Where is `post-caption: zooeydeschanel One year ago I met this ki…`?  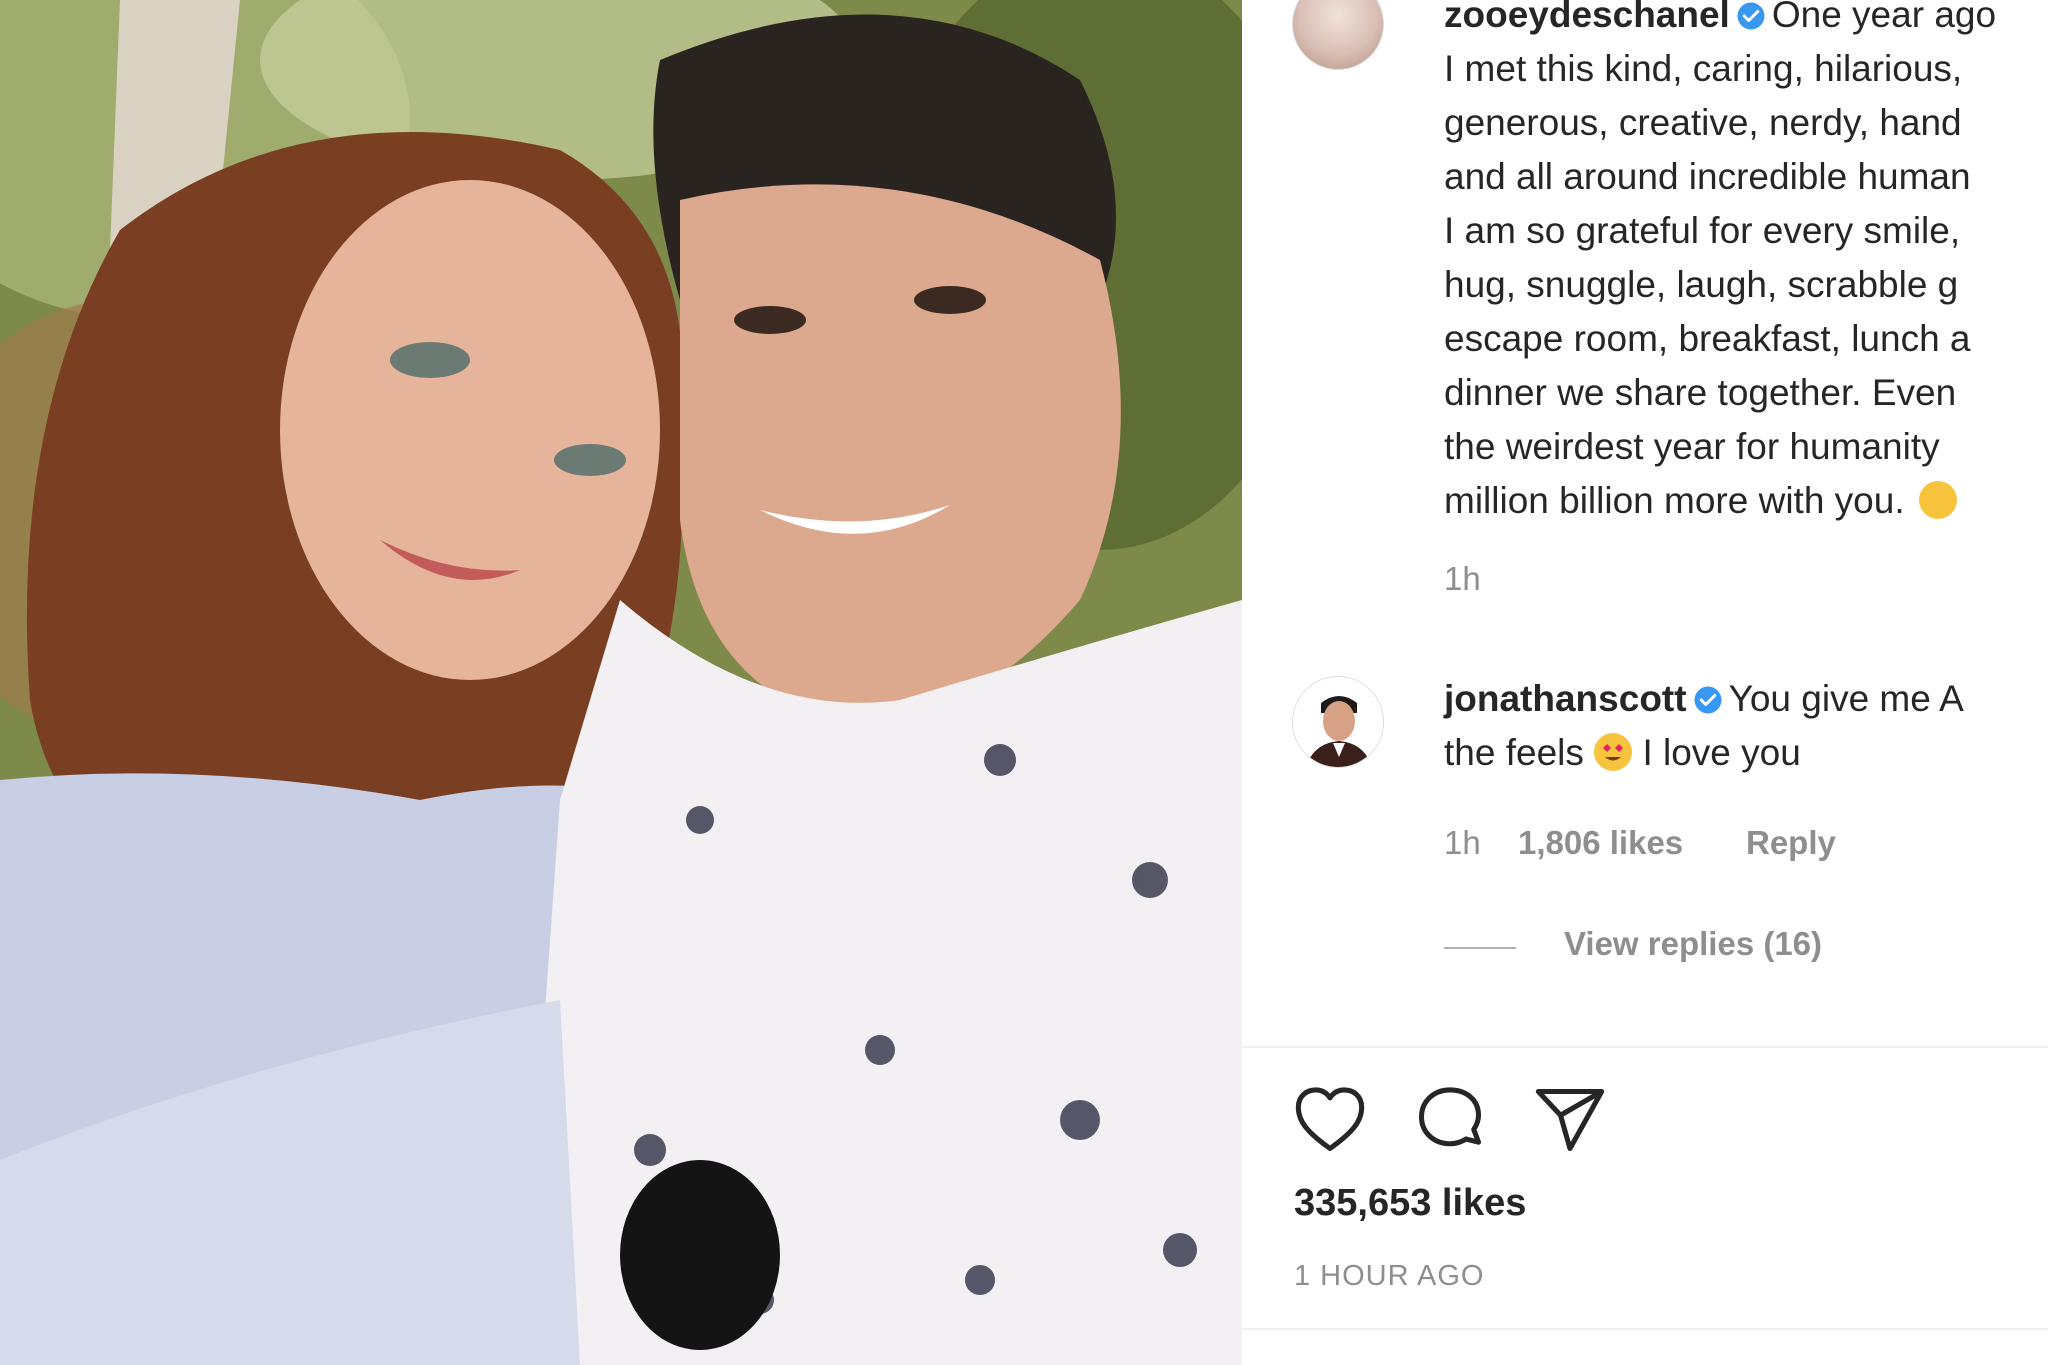
post-caption: zooeydeschanel One year ago I met this ki… is located at coordinates (1746, 264).